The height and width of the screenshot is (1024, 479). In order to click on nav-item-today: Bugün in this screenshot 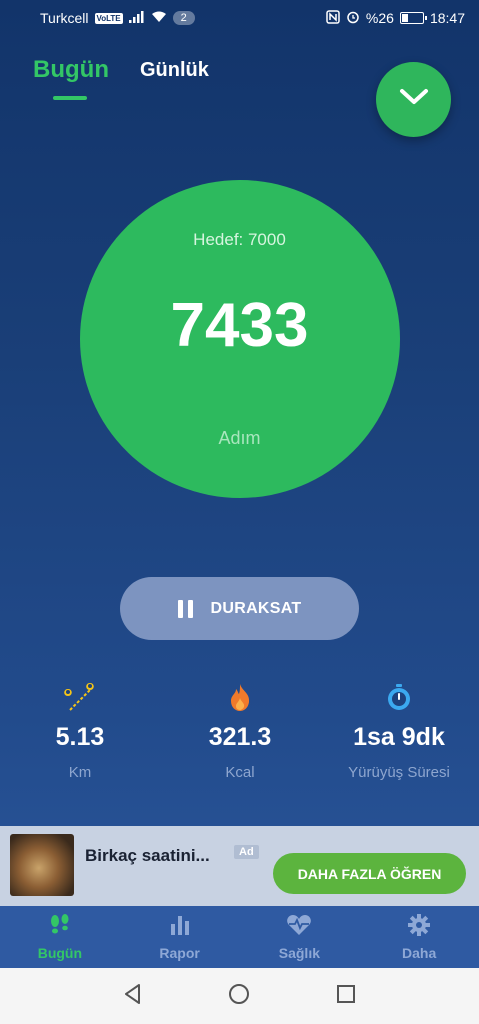, I will do `click(60, 937)`.